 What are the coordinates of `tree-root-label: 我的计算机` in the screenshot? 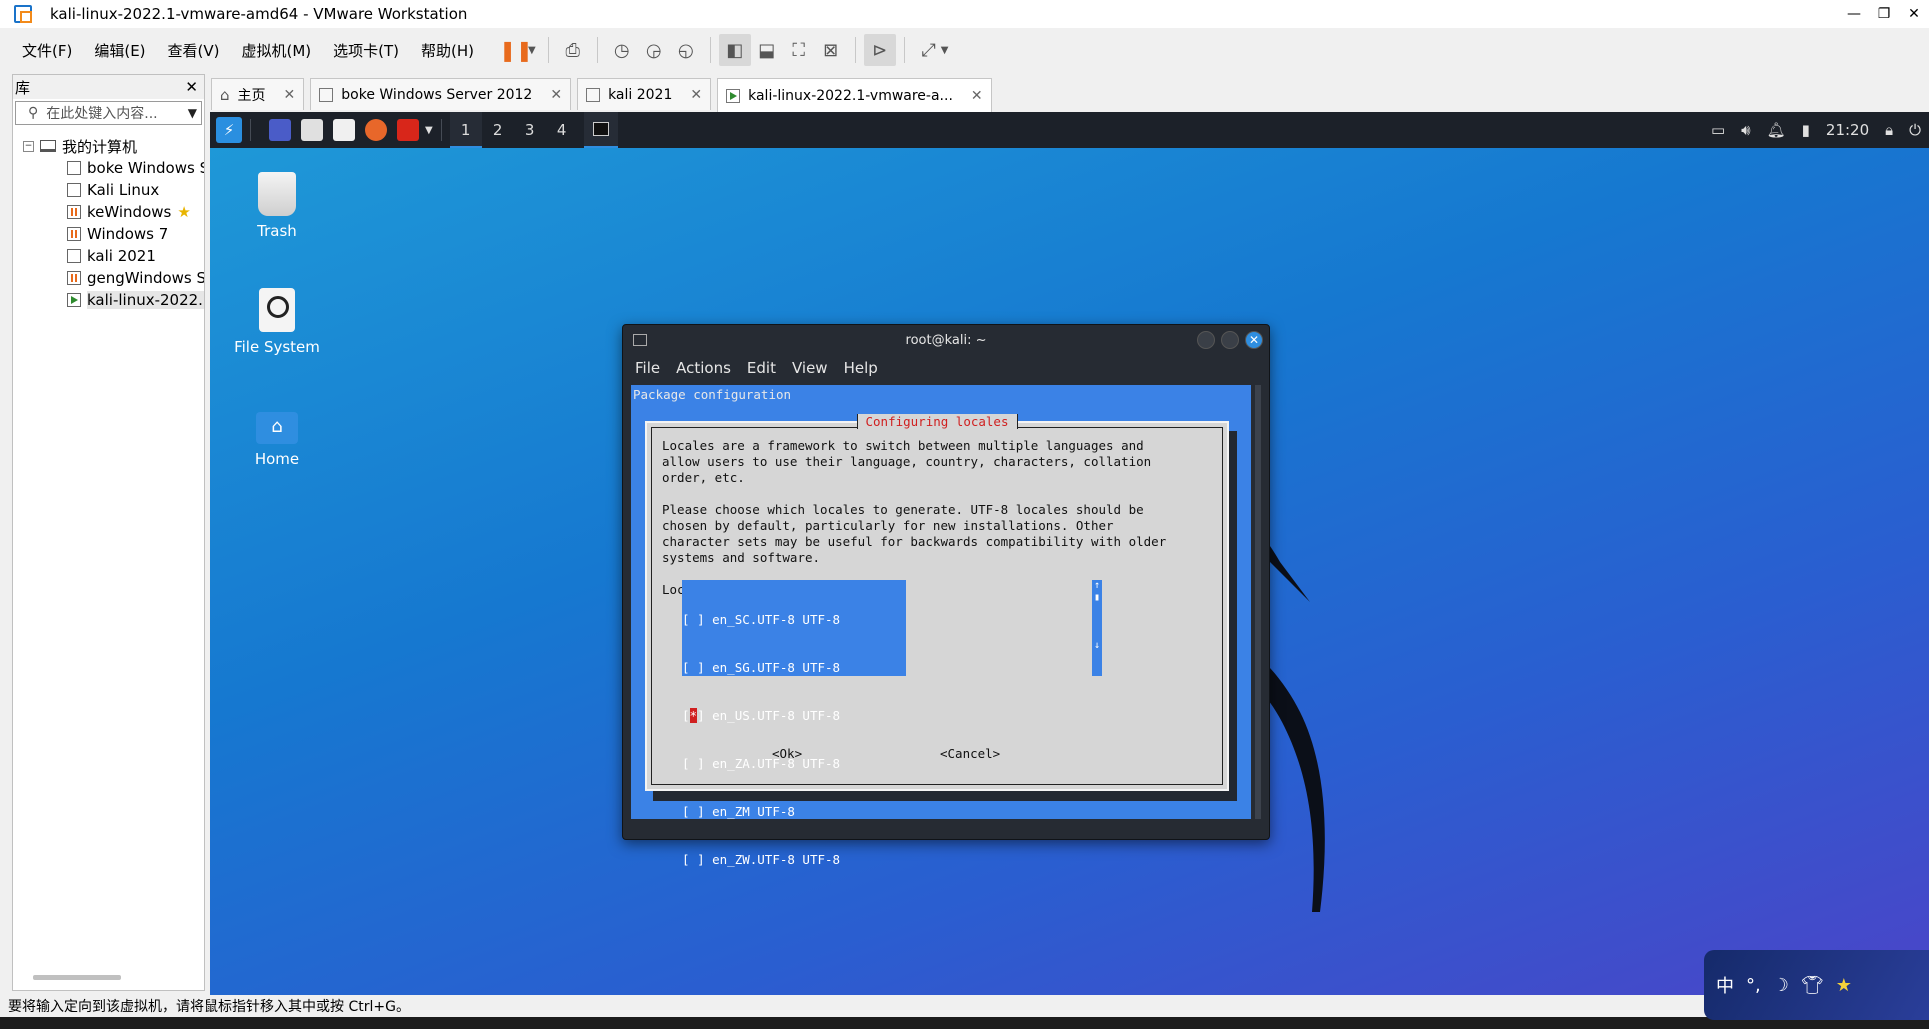 It's located at (100, 146).